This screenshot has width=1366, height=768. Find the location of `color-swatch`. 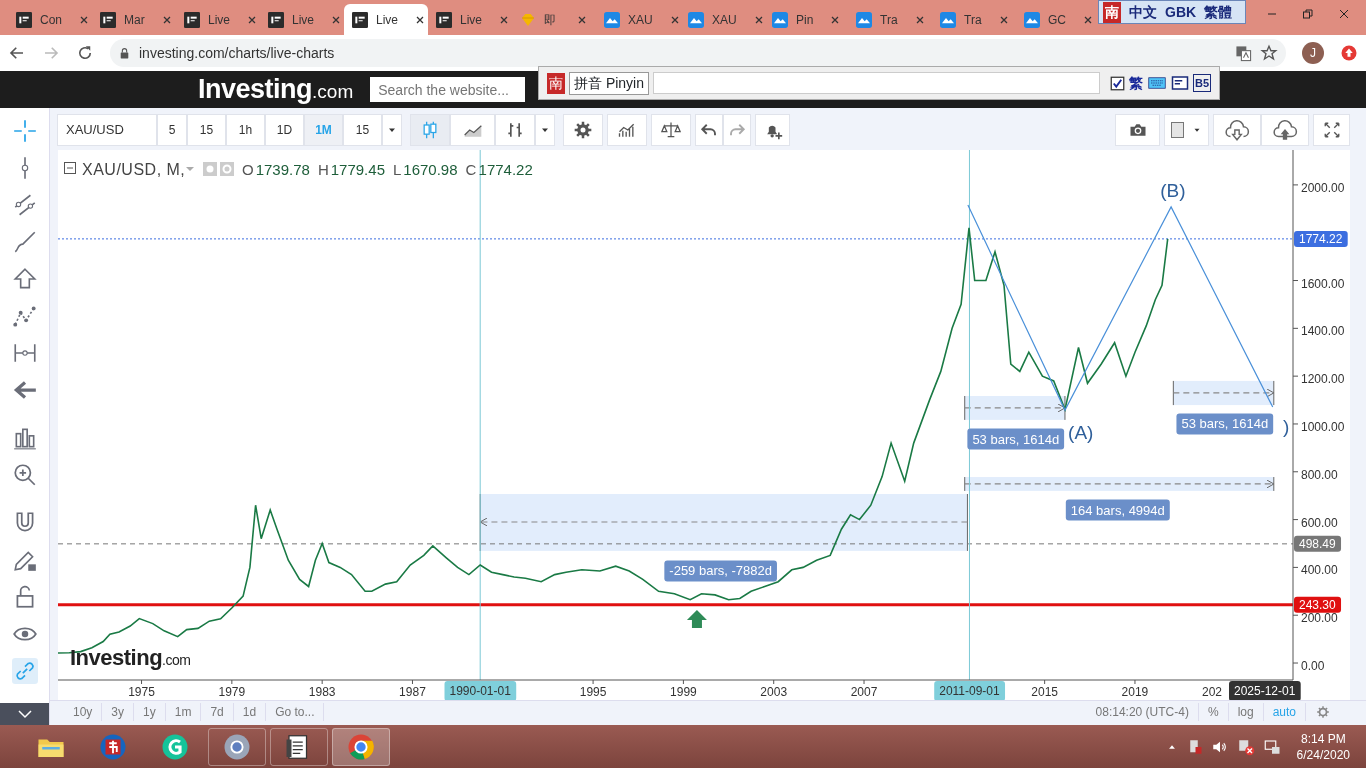

color-swatch is located at coordinates (1177, 130).